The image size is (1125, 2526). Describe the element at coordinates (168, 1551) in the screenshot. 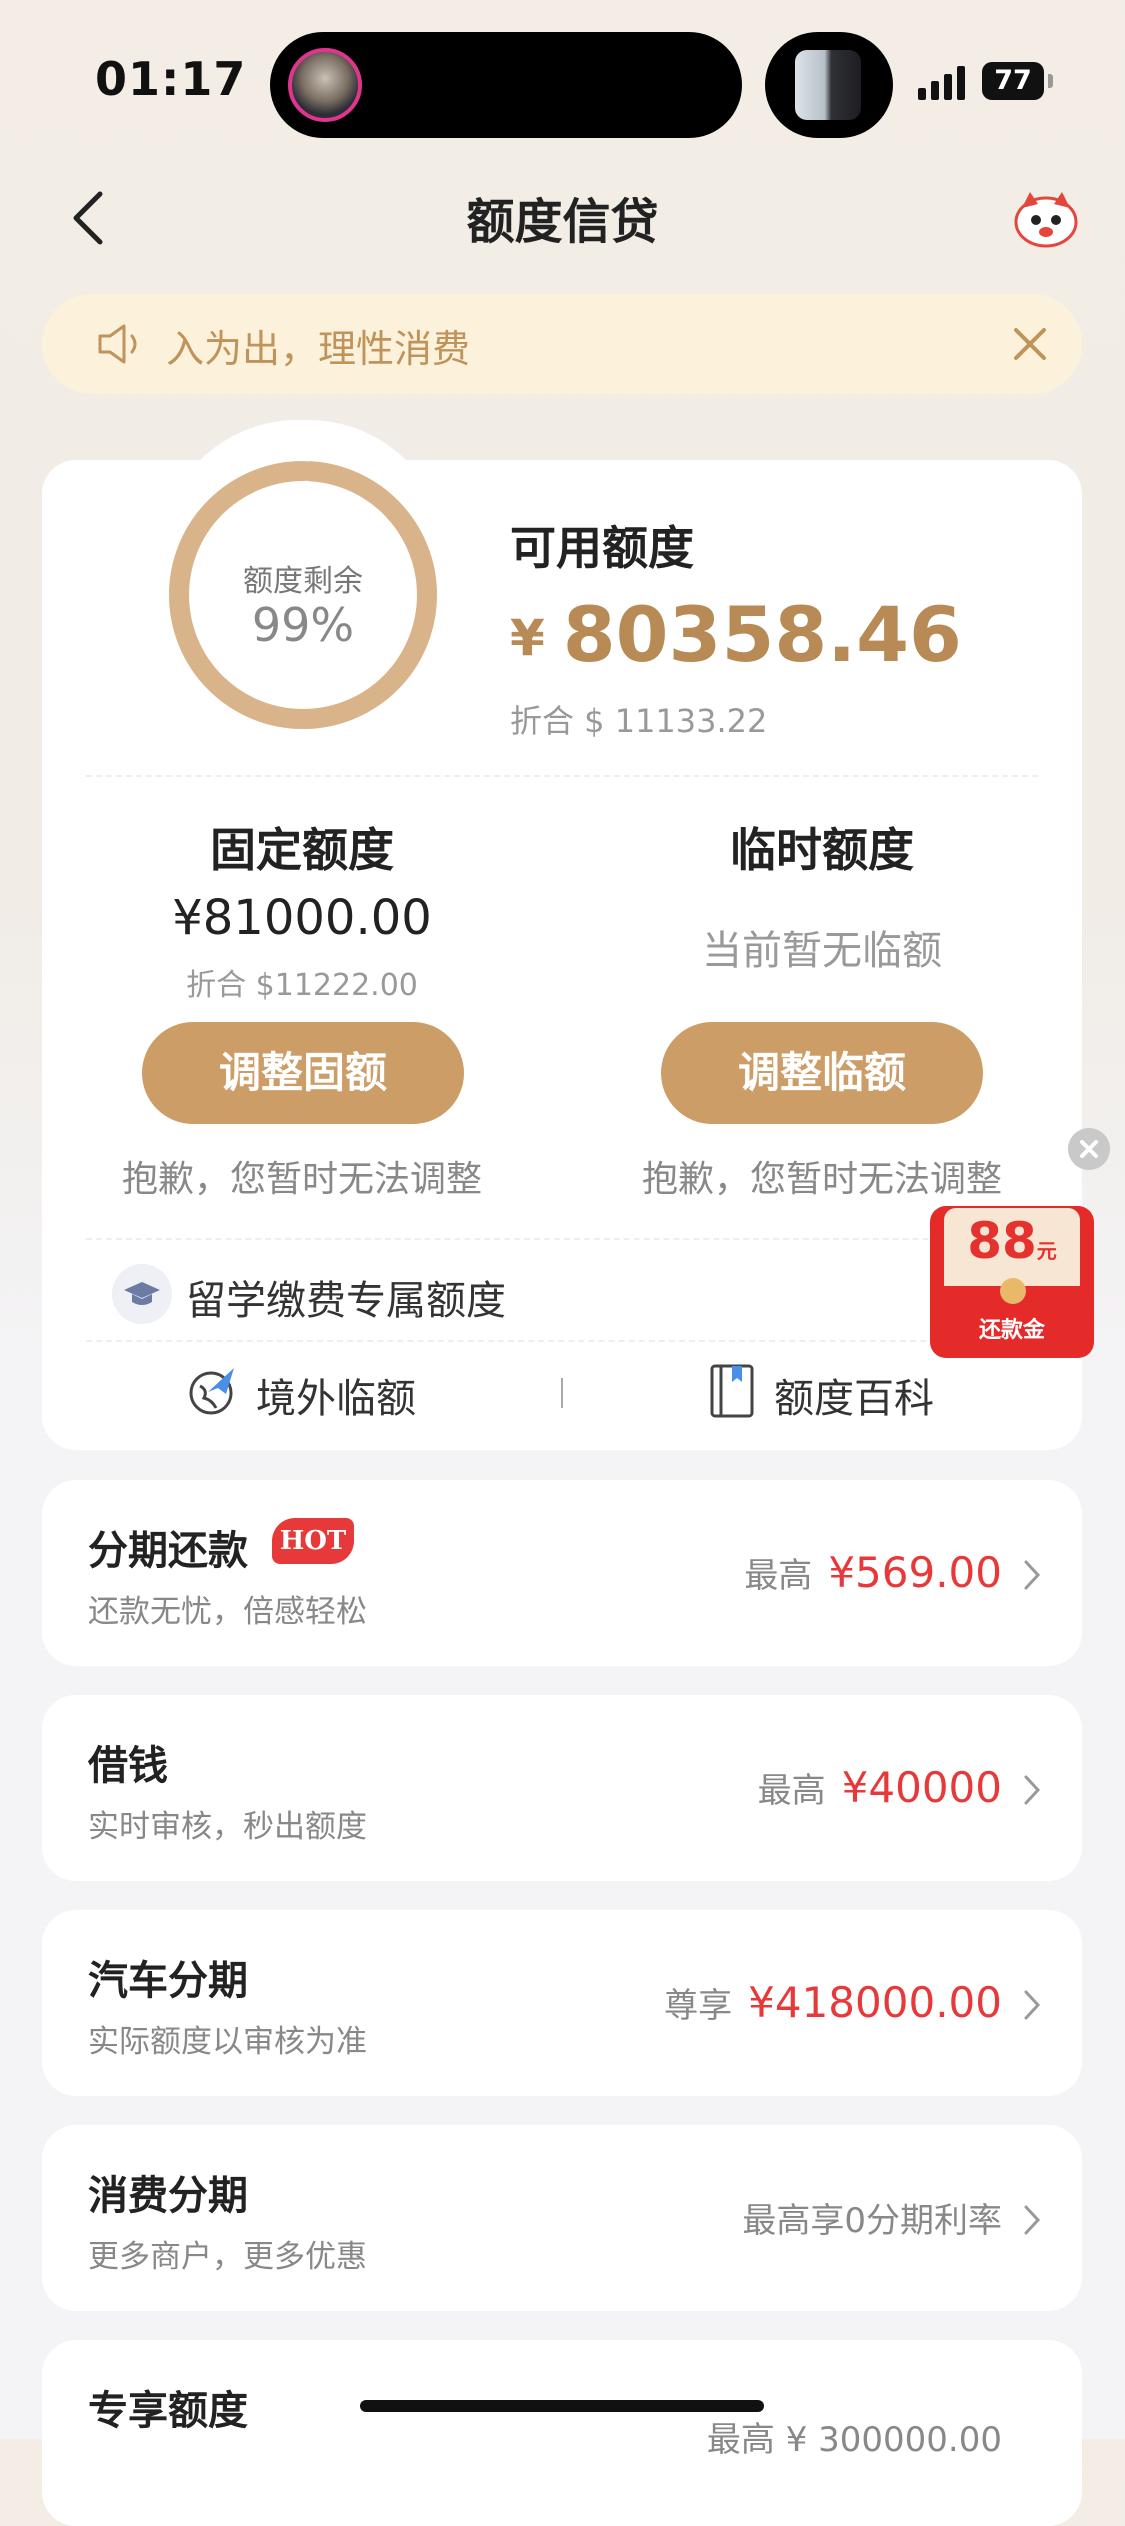

I see `row-title: 分期还款` at that location.